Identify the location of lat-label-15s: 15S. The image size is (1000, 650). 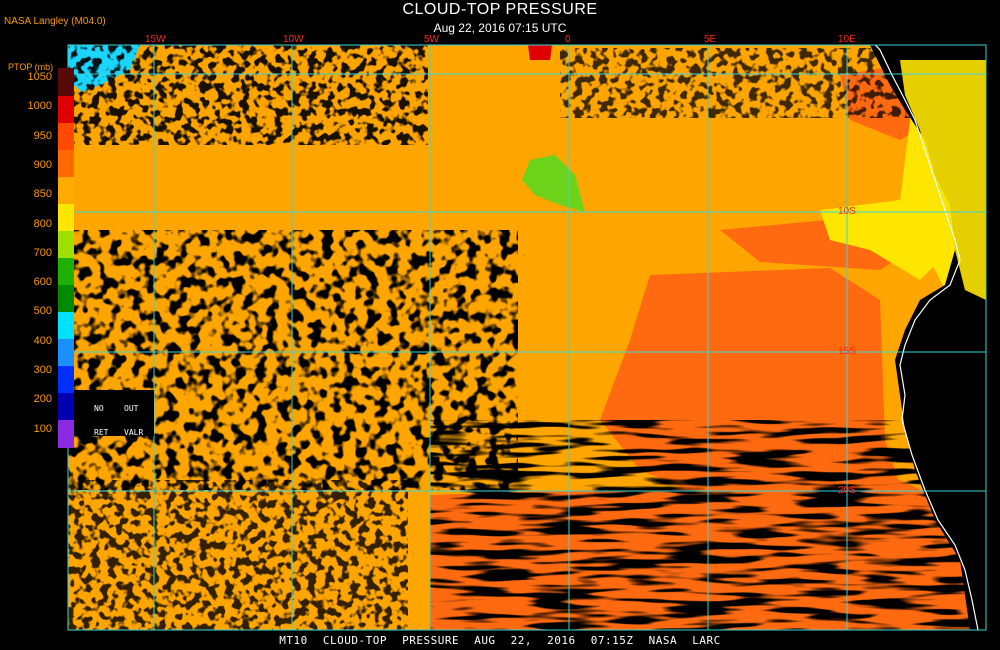
(847, 351).